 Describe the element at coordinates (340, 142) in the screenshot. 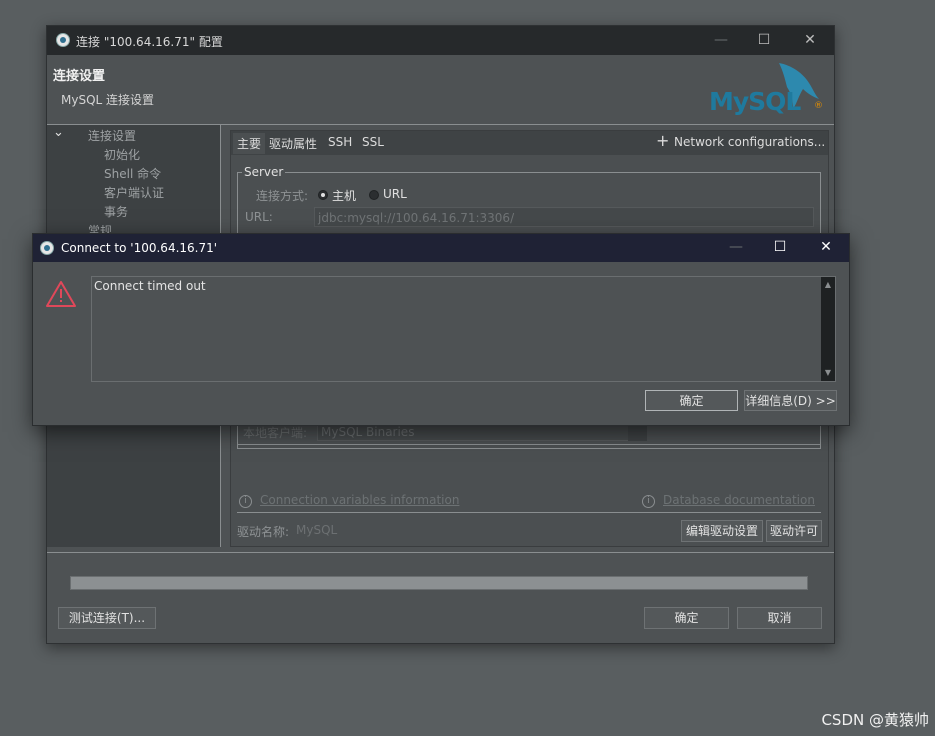

I see `tab-ssh: SSH` at that location.